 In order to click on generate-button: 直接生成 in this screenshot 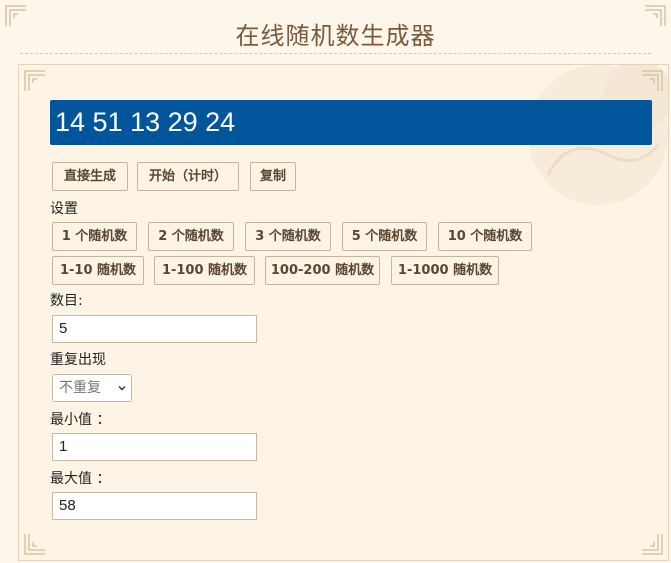, I will do `click(90, 176)`.